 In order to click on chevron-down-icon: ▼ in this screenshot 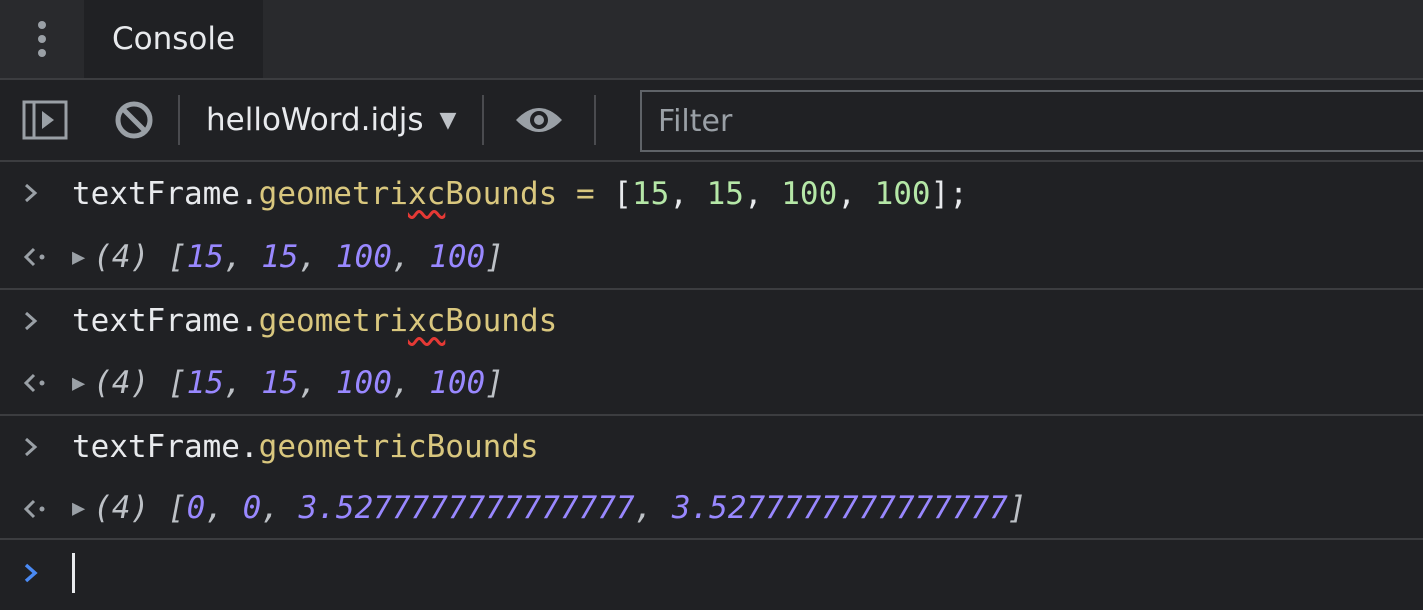, I will do `click(448, 120)`.